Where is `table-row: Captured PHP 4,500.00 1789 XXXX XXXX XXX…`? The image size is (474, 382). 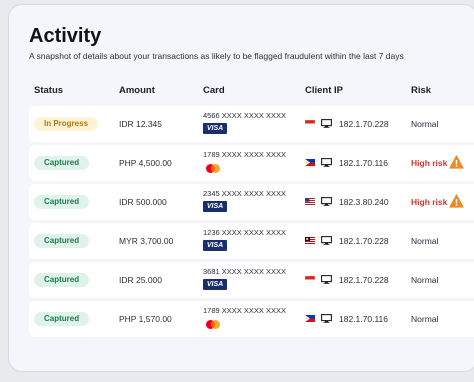 table-row: Captured PHP 4,500.00 1789 XXXX XXXX XXX… is located at coordinates (251, 163).